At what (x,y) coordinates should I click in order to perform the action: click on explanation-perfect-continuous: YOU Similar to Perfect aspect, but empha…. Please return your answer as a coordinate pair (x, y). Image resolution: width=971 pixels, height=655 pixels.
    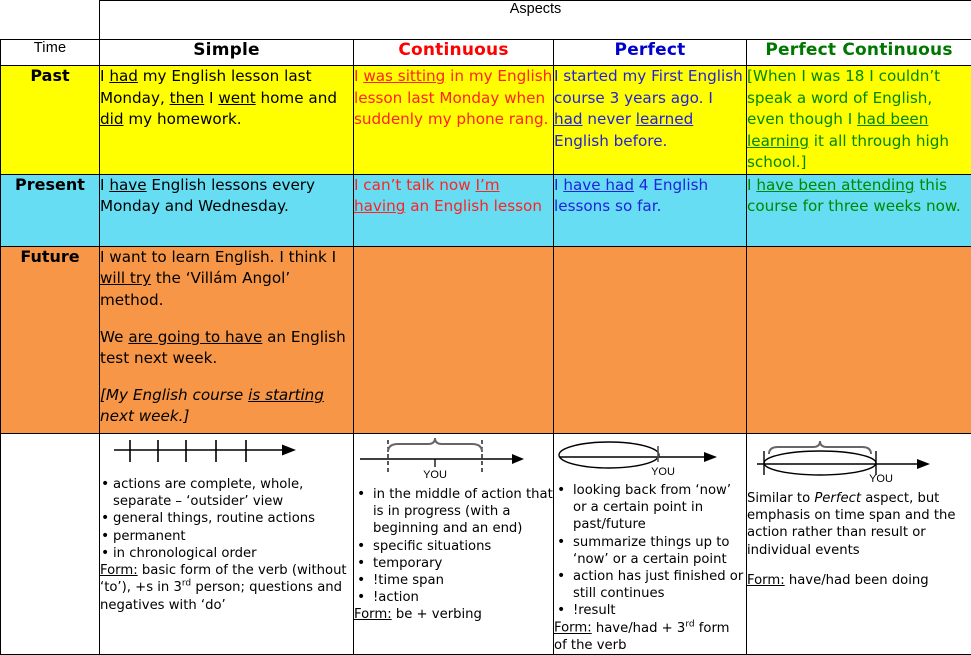
    Looking at the image, I should click on (859, 543).